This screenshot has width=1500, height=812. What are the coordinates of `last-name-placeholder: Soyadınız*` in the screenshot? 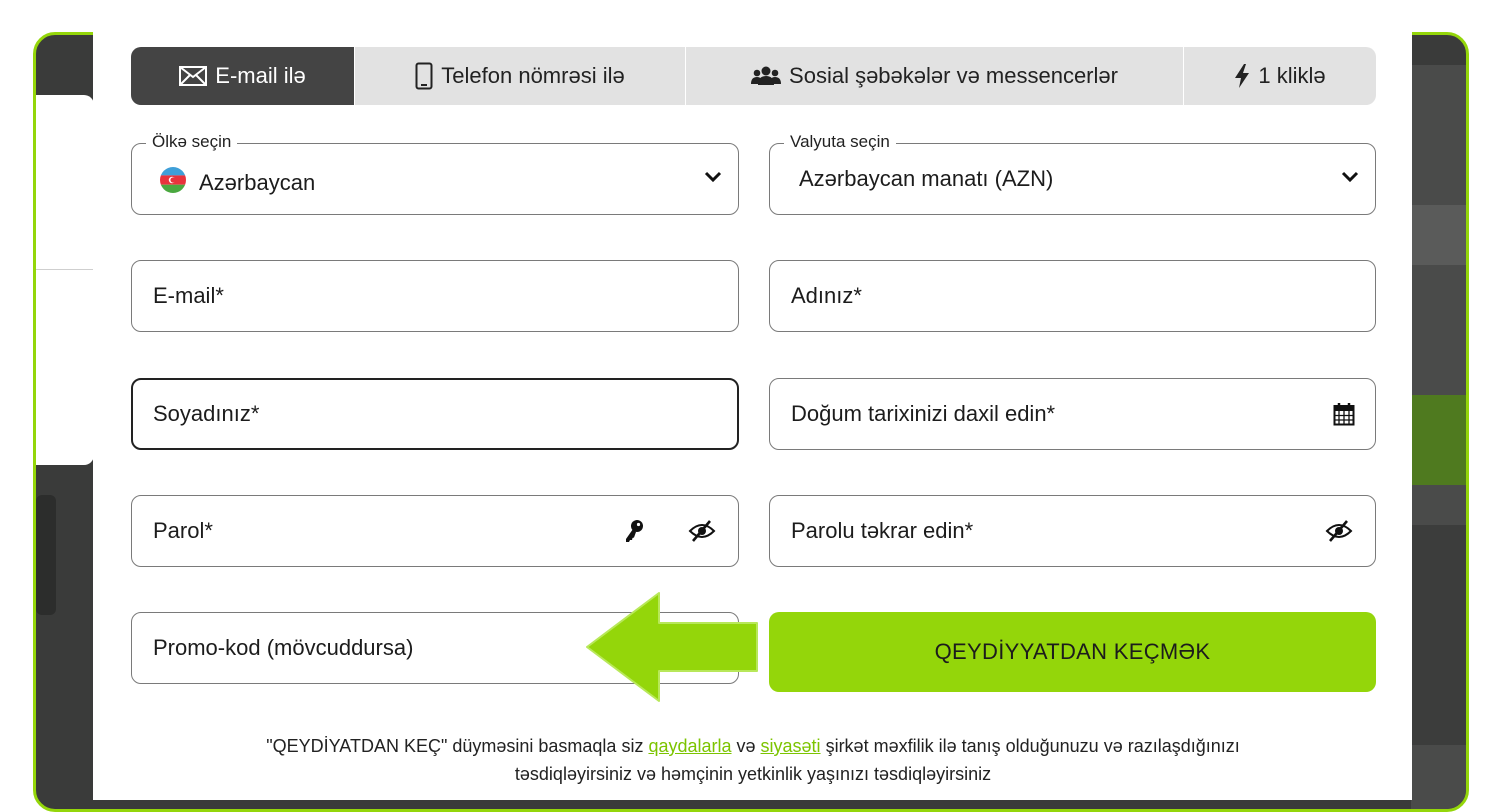 It's located at (206, 413).